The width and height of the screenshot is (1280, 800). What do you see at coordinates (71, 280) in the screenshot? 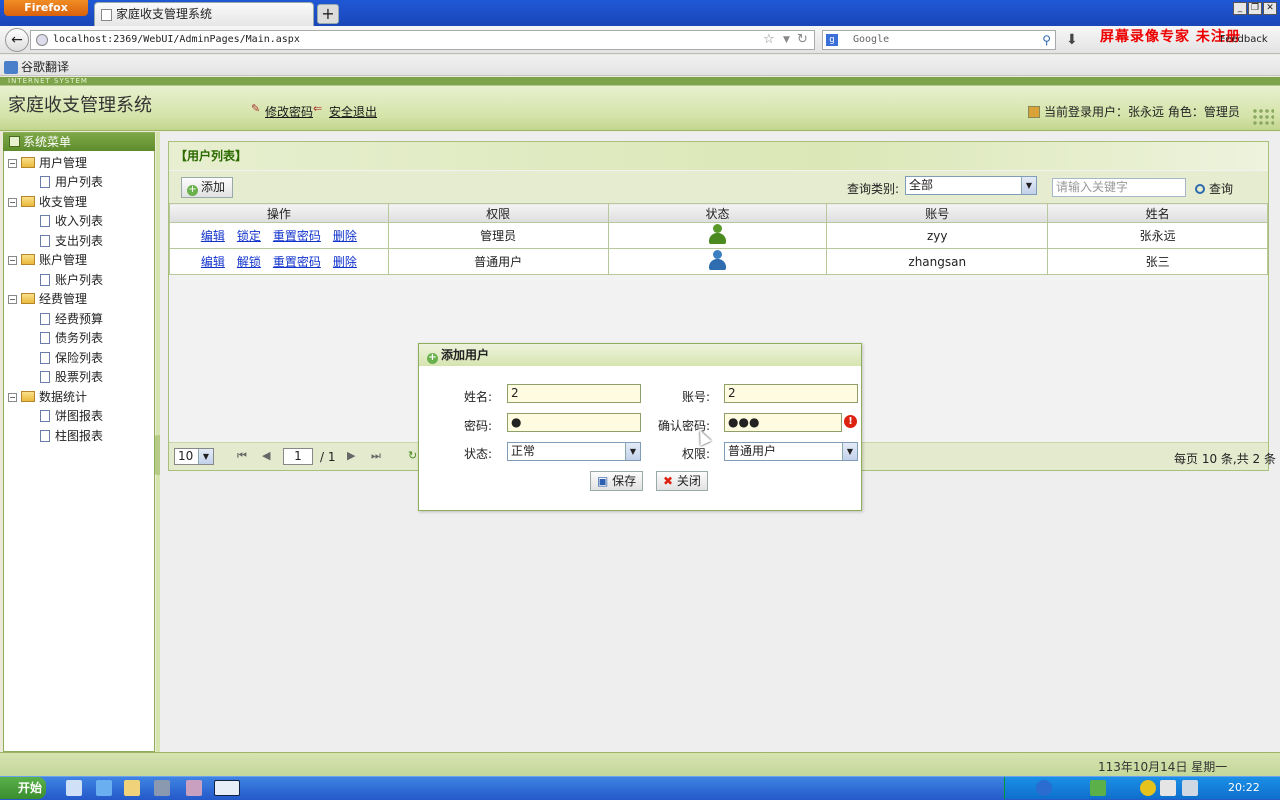
I see `sidebar-item-account-list: 账户列表` at bounding box center [71, 280].